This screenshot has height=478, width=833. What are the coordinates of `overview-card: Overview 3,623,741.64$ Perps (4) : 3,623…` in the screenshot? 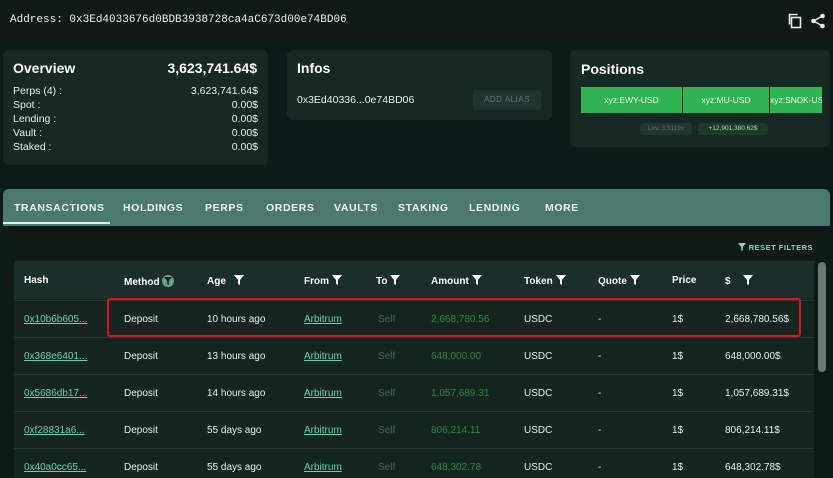 It's located at (135, 107).